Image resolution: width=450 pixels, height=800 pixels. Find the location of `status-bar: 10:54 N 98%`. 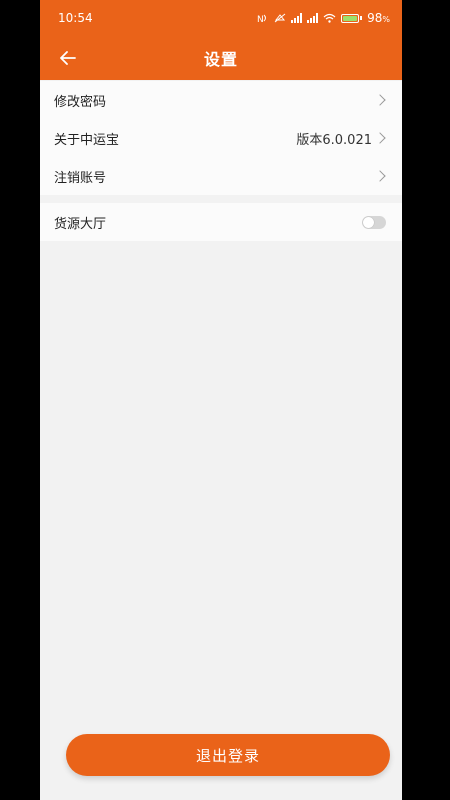

status-bar: 10:54 N 98% is located at coordinates (221, 18).